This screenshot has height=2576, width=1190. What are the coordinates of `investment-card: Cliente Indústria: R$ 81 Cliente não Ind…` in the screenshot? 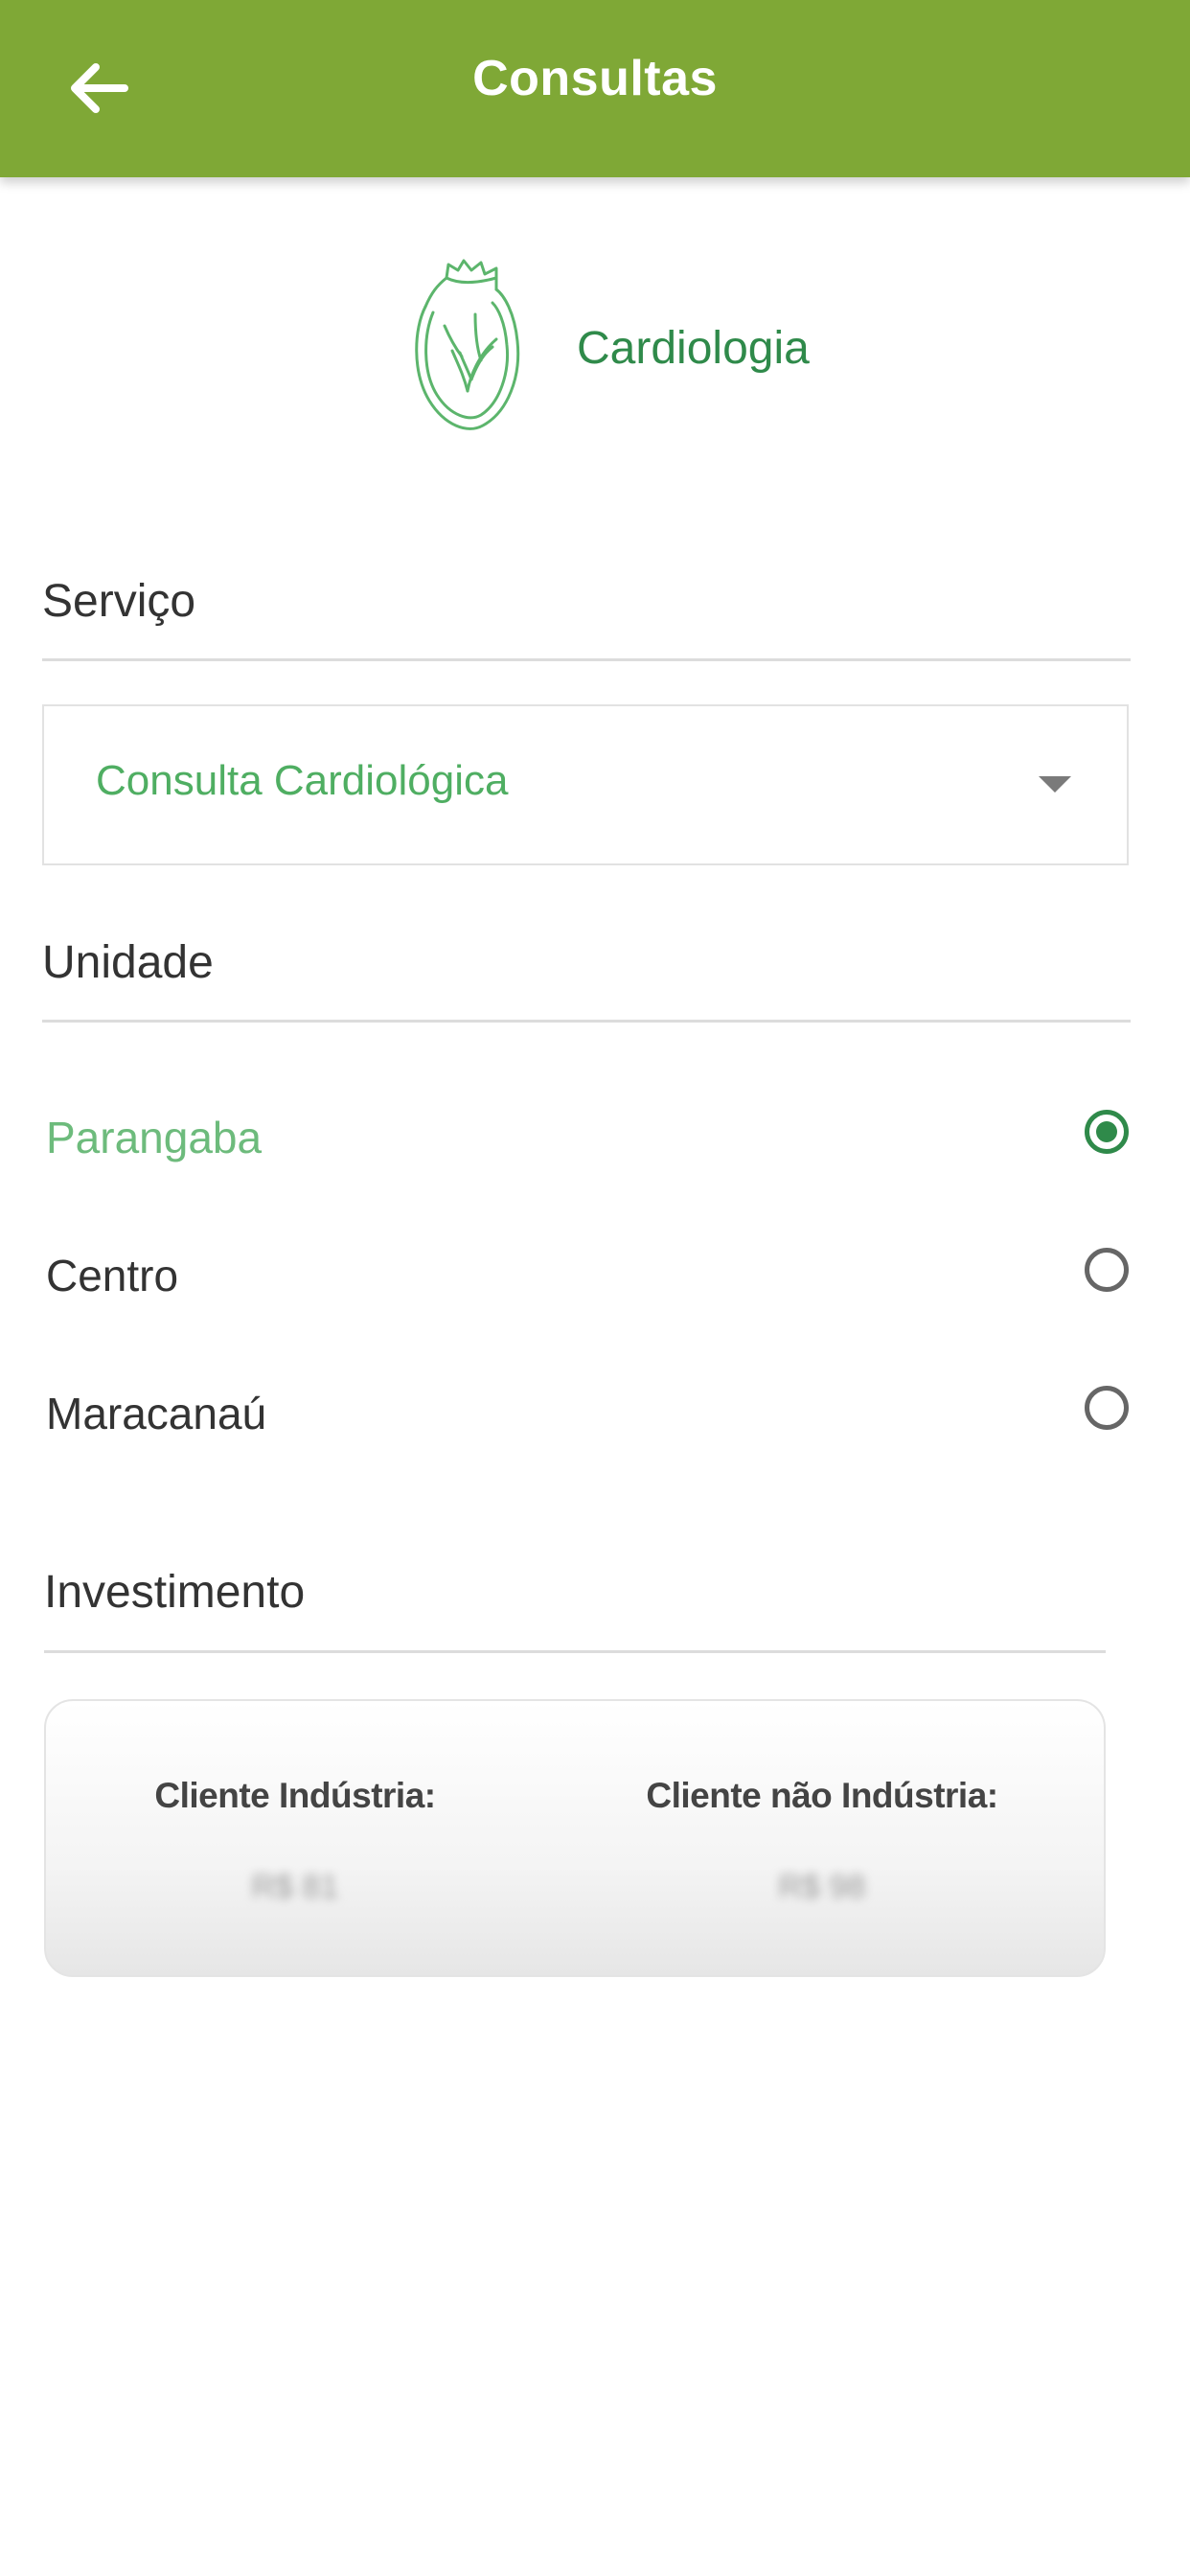 It's located at (575, 1838).